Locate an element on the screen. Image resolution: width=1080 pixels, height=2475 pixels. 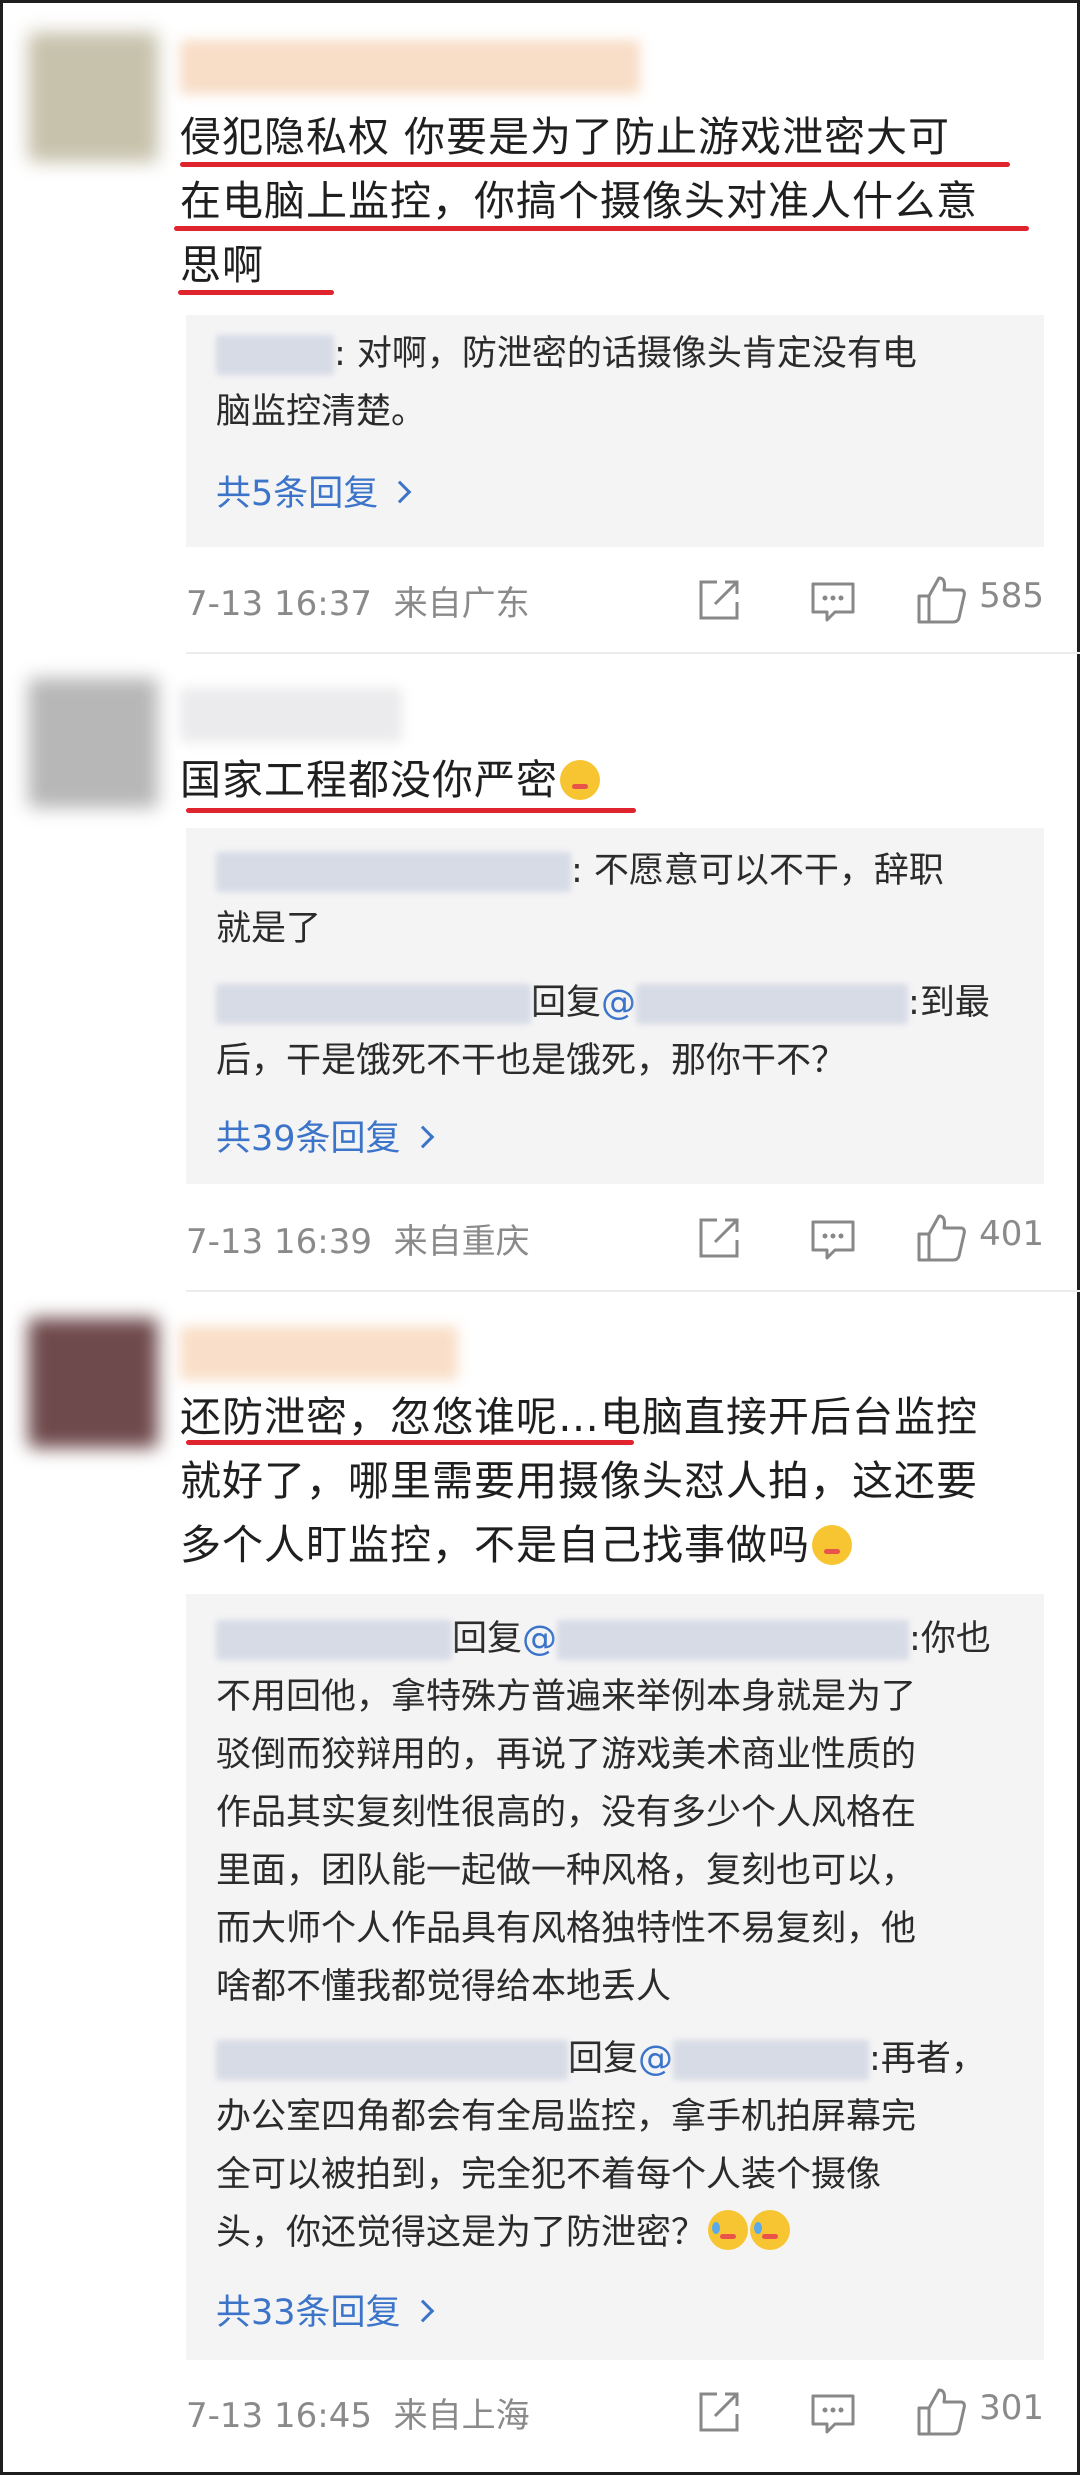
comment-footer: 7-13 16:37 来自广东 585 is located at coordinates (615, 600).